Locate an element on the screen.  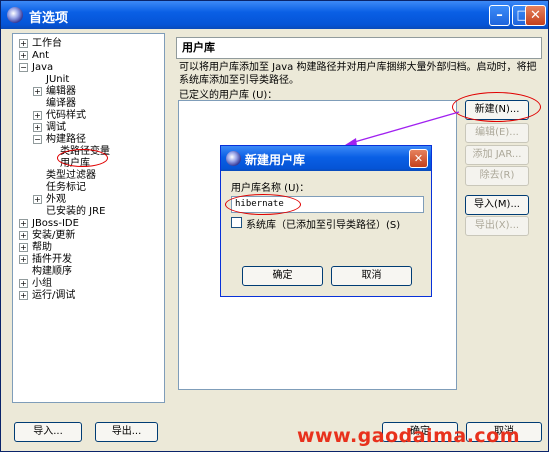
watermark: www.gaodaima.com is located at coordinates (409, 436).